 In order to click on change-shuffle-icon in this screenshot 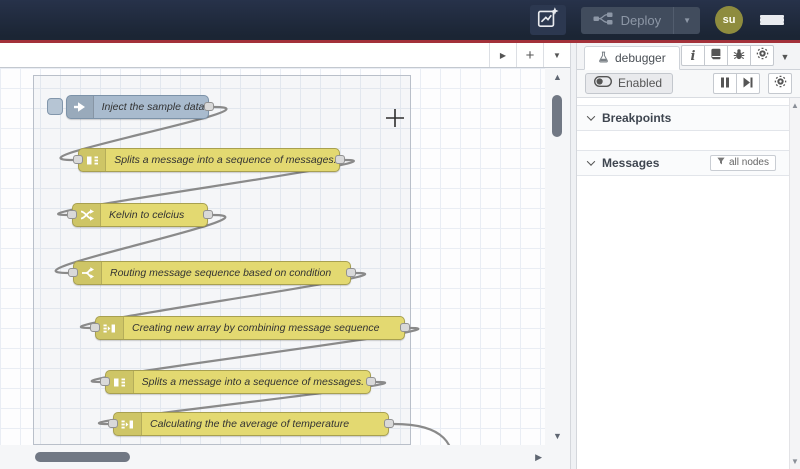, I will do `click(87, 215)`.